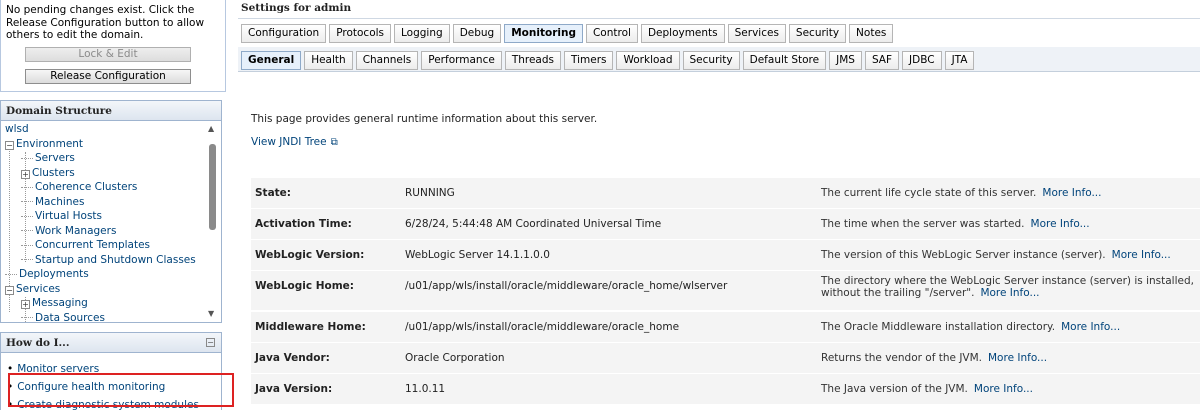 The height and width of the screenshot is (410, 1200). What do you see at coordinates (360, 33) in the screenshot?
I see `tab-protocols: Protocols` at bounding box center [360, 33].